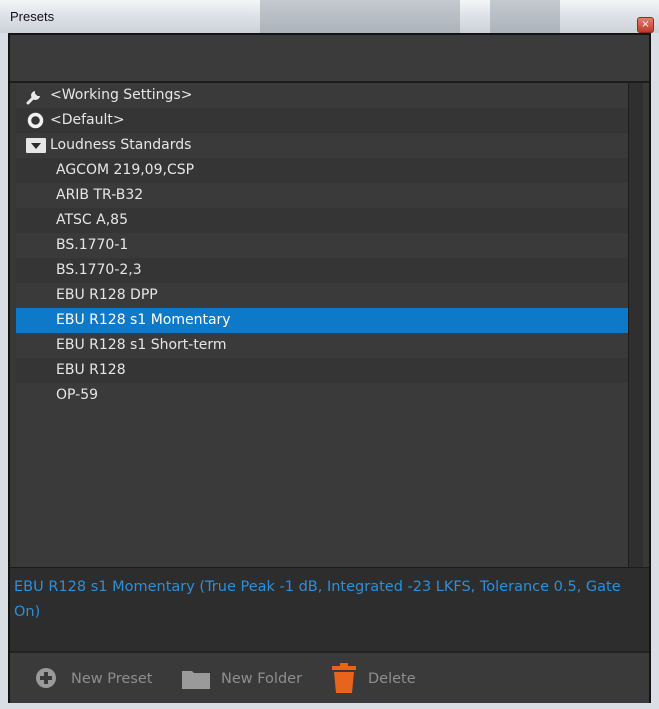 This screenshot has width=659, height=709. What do you see at coordinates (322, 320) in the screenshot?
I see `list-item-selected: EBU R128 s1 Momentary` at bounding box center [322, 320].